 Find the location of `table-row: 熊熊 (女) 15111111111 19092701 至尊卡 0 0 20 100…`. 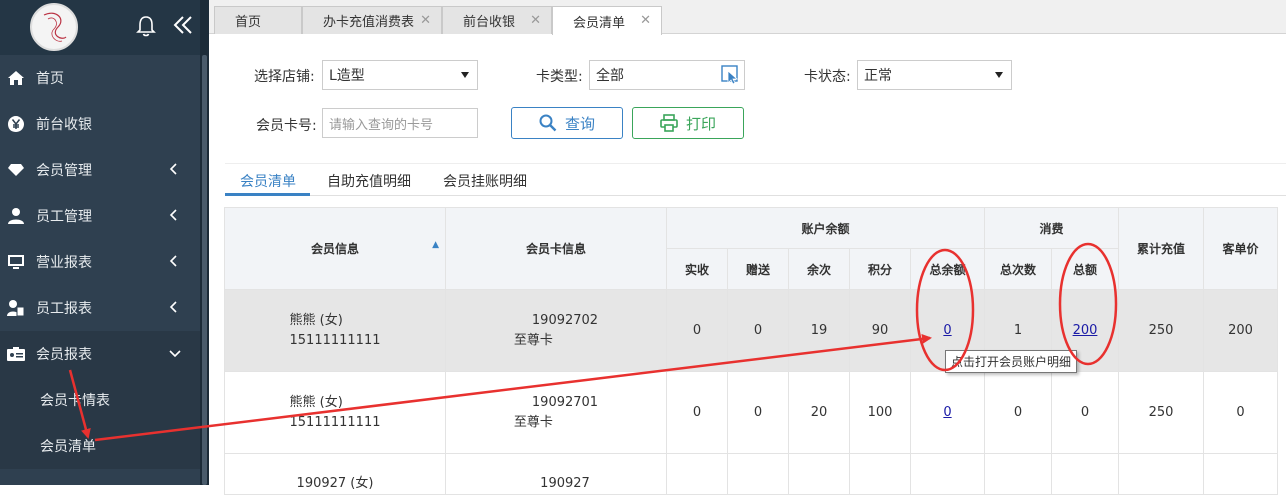

table-row: 熊熊 (女) 15111111111 19092701 至尊卡 0 0 20 100… is located at coordinates (751, 412).